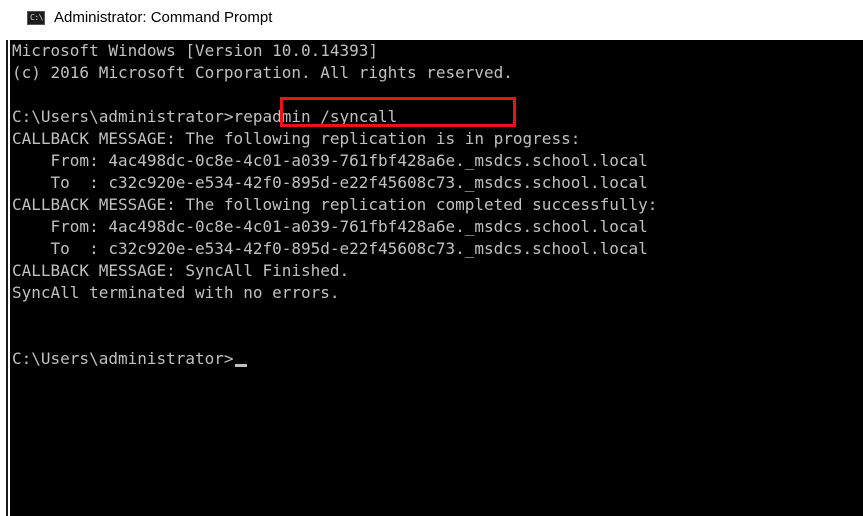 The height and width of the screenshot is (516, 863). I want to click on window-left-edge, so click(5, 258).